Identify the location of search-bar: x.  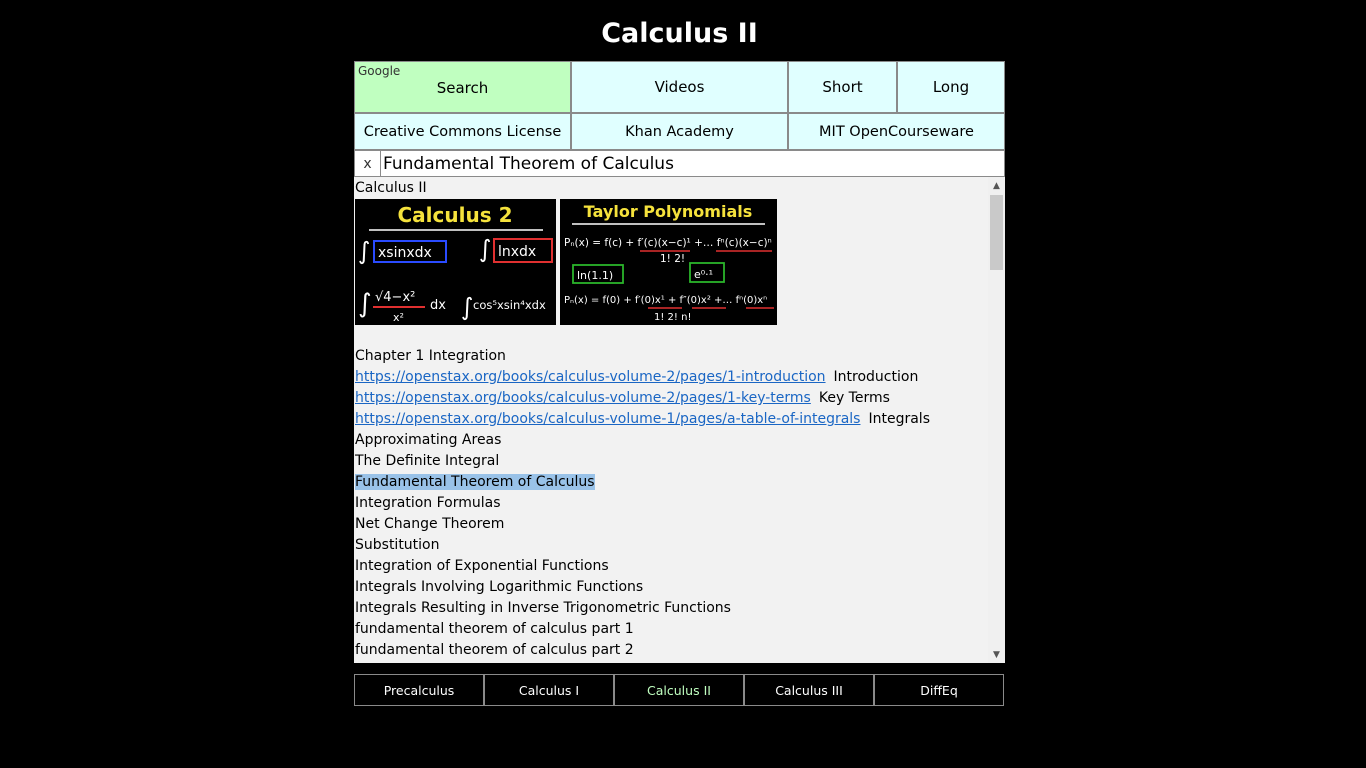
(679, 163).